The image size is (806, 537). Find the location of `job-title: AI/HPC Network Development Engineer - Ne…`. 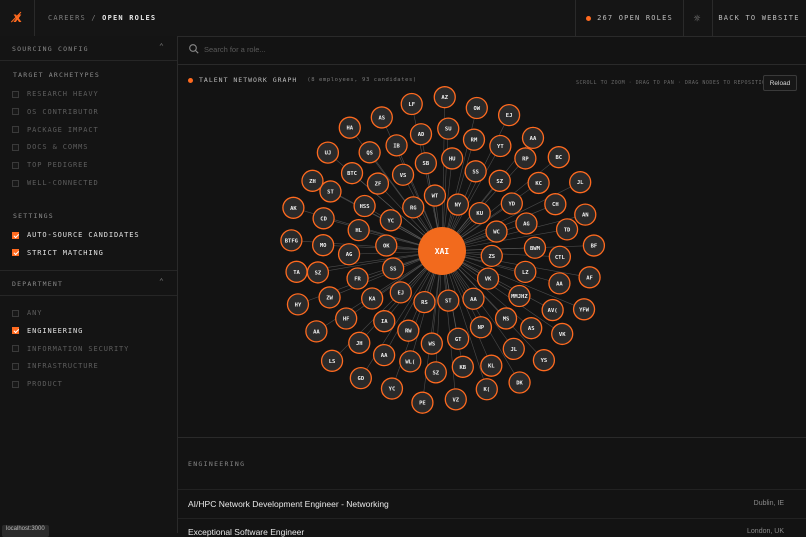

job-title: AI/HPC Network Development Engineer - Ne… is located at coordinates (288, 504).